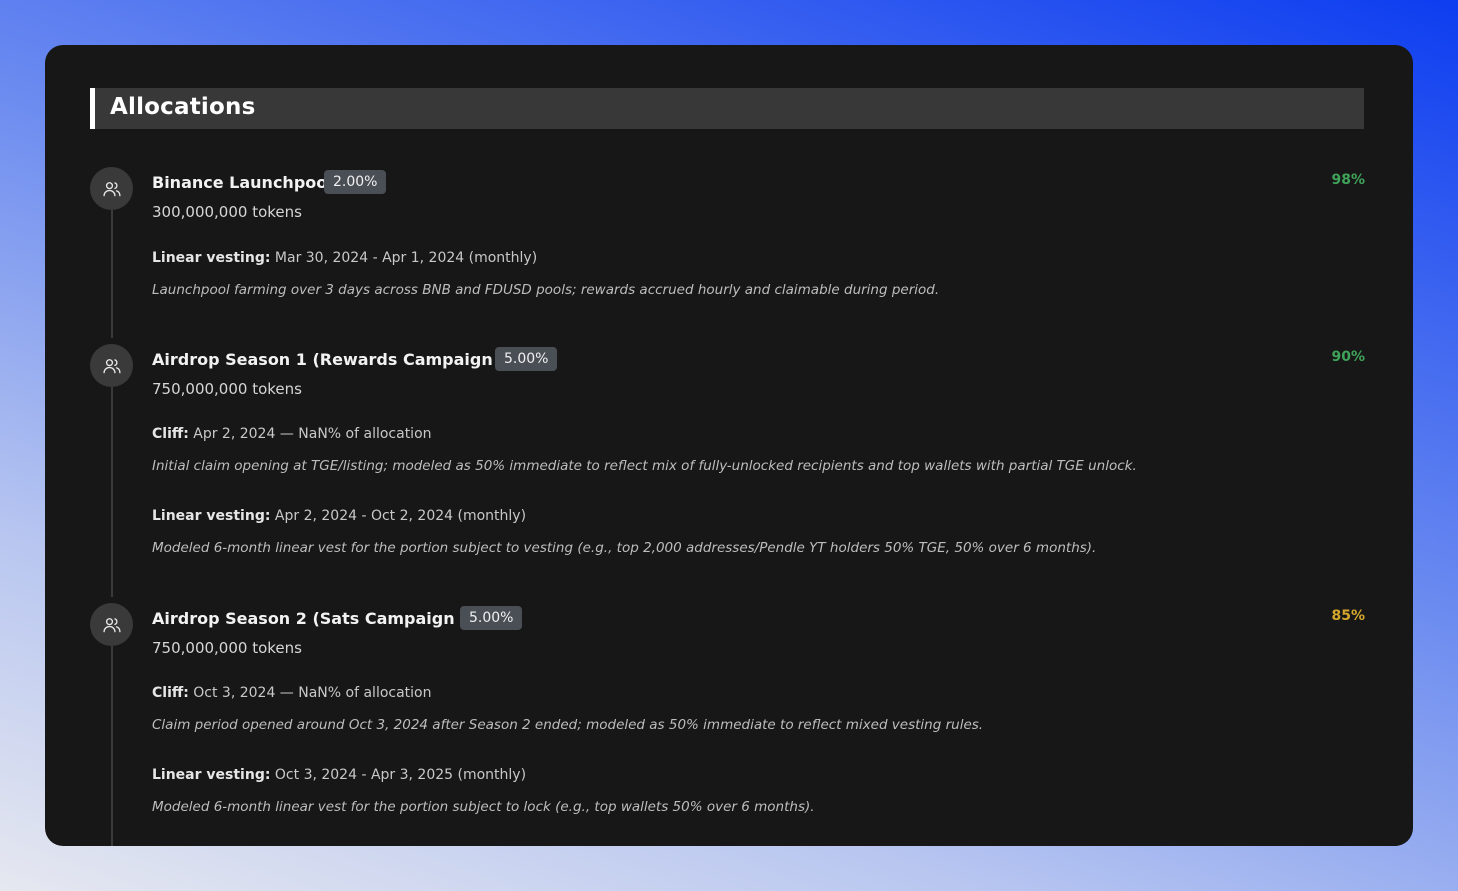  I want to click on allocation-percent: 98%, so click(1348, 180).